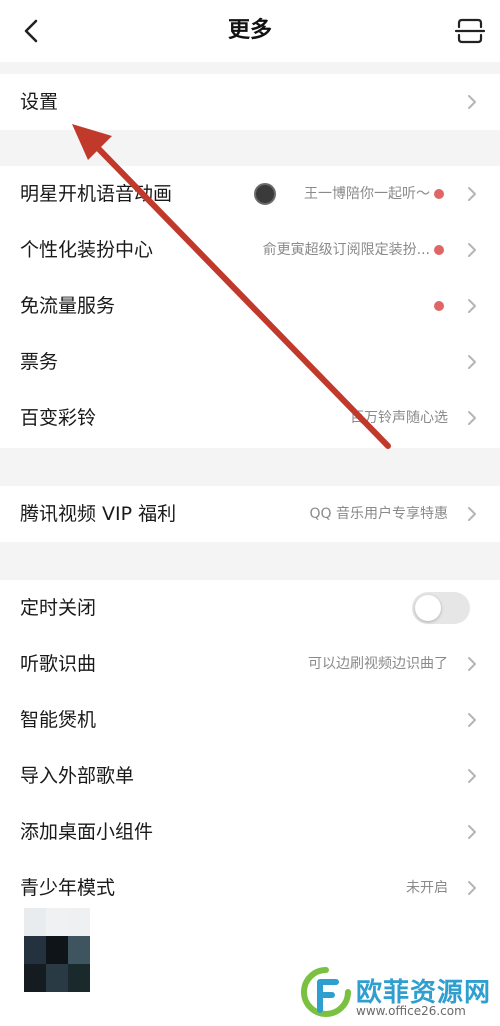  Describe the element at coordinates (367, 194) in the screenshot. I see `star-boot-animation-value: 王一博陪你一起听～` at that location.